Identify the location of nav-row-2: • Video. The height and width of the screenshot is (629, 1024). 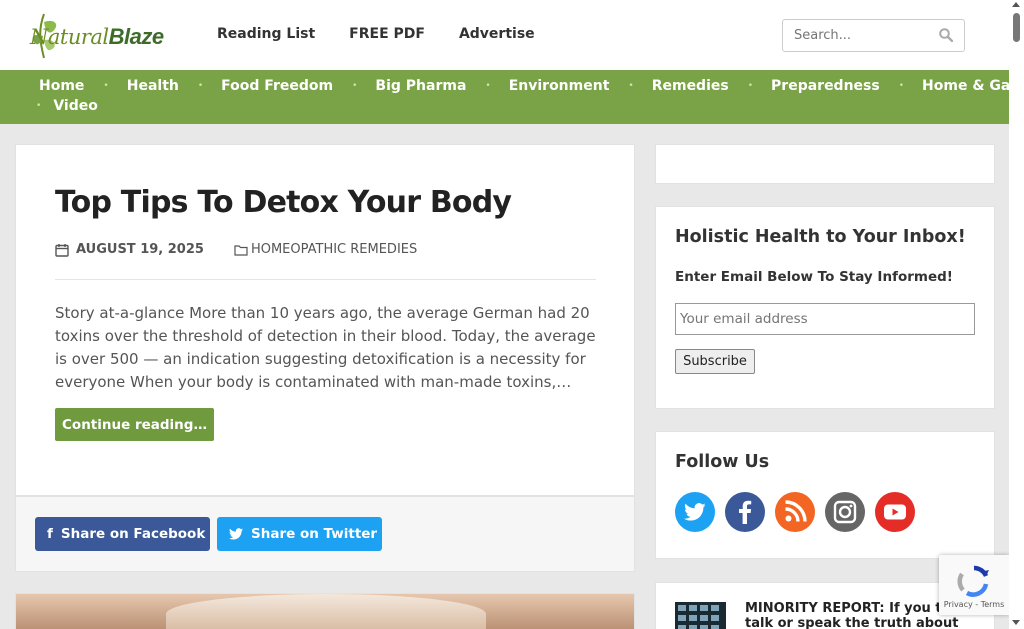
(67, 106).